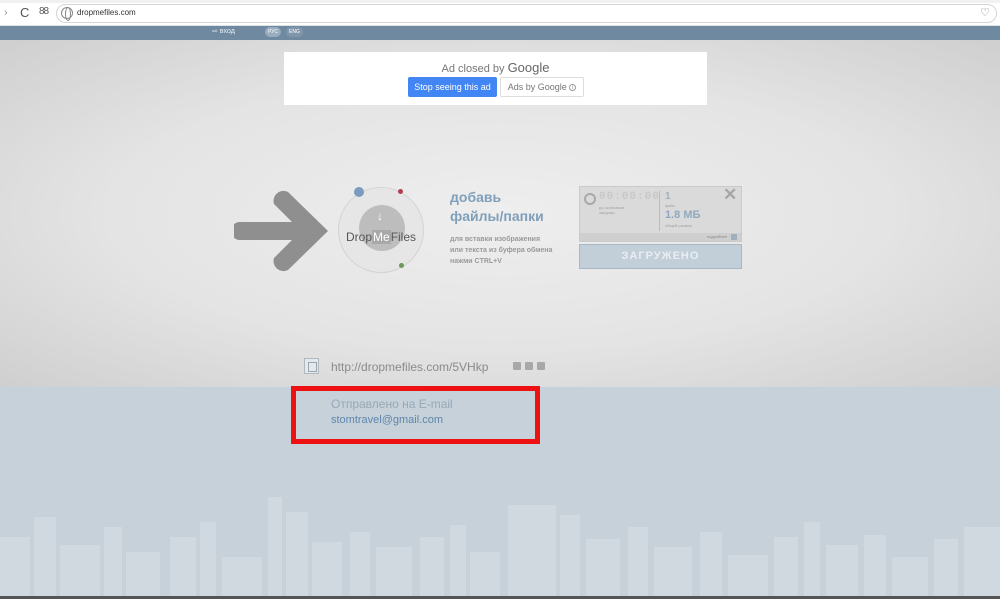 The image size is (1000, 599). What do you see at coordinates (6, 13) in the screenshot?
I see `forward-icon: ›` at bounding box center [6, 13].